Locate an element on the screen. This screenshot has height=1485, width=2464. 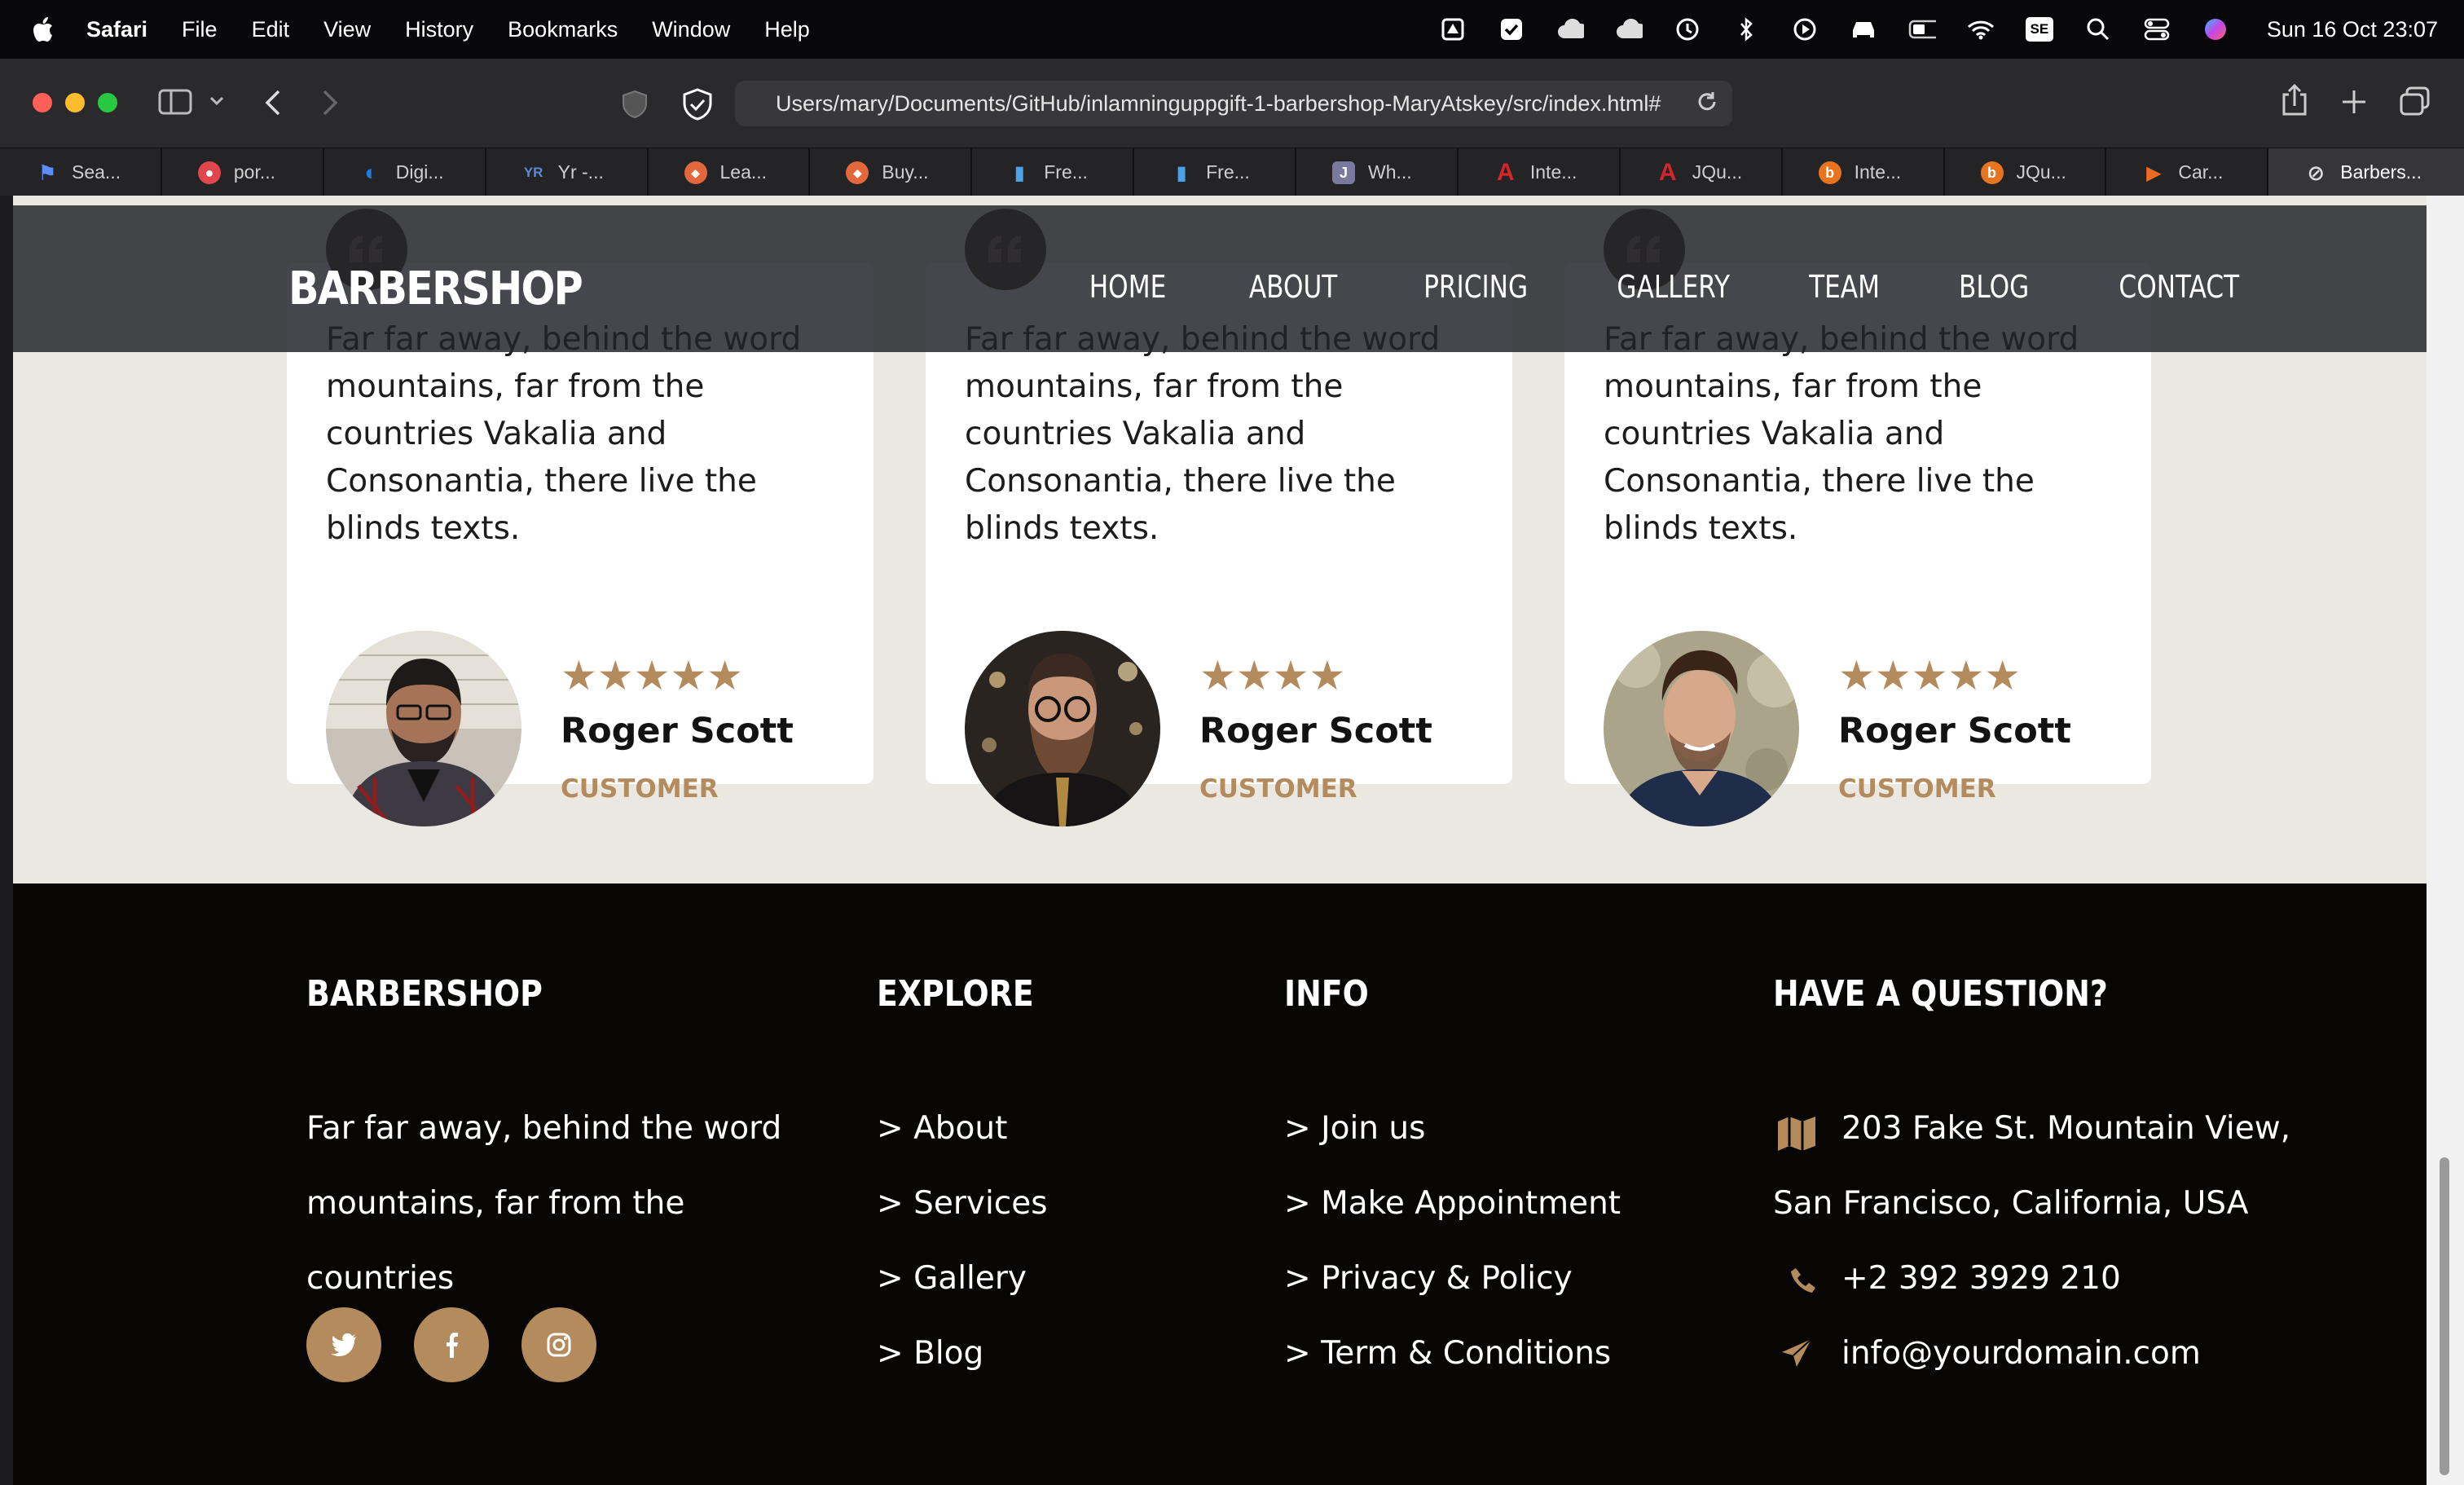
menu-history: History is located at coordinates (439, 29).